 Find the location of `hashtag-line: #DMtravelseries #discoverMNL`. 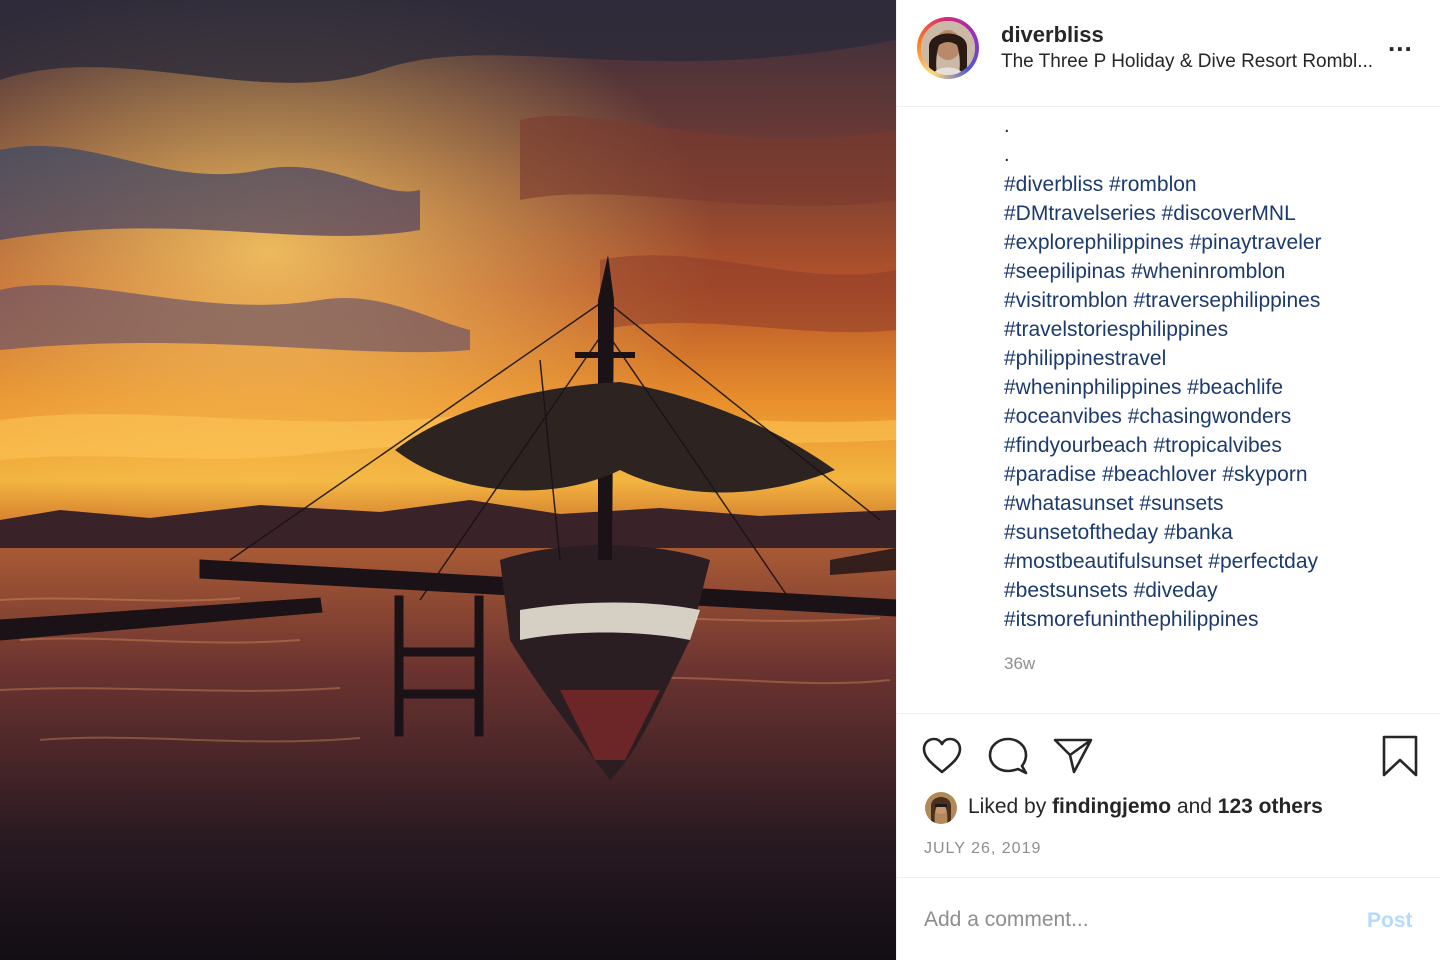

hashtag-line: #DMtravelseries #discoverMNL is located at coordinates (1214, 213).